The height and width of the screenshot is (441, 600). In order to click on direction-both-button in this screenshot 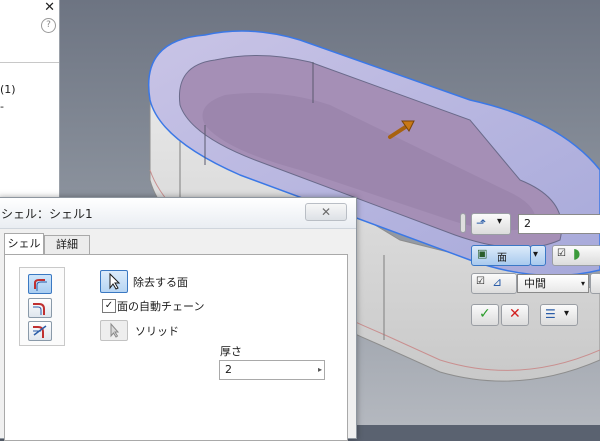, I will do `click(40, 331)`.